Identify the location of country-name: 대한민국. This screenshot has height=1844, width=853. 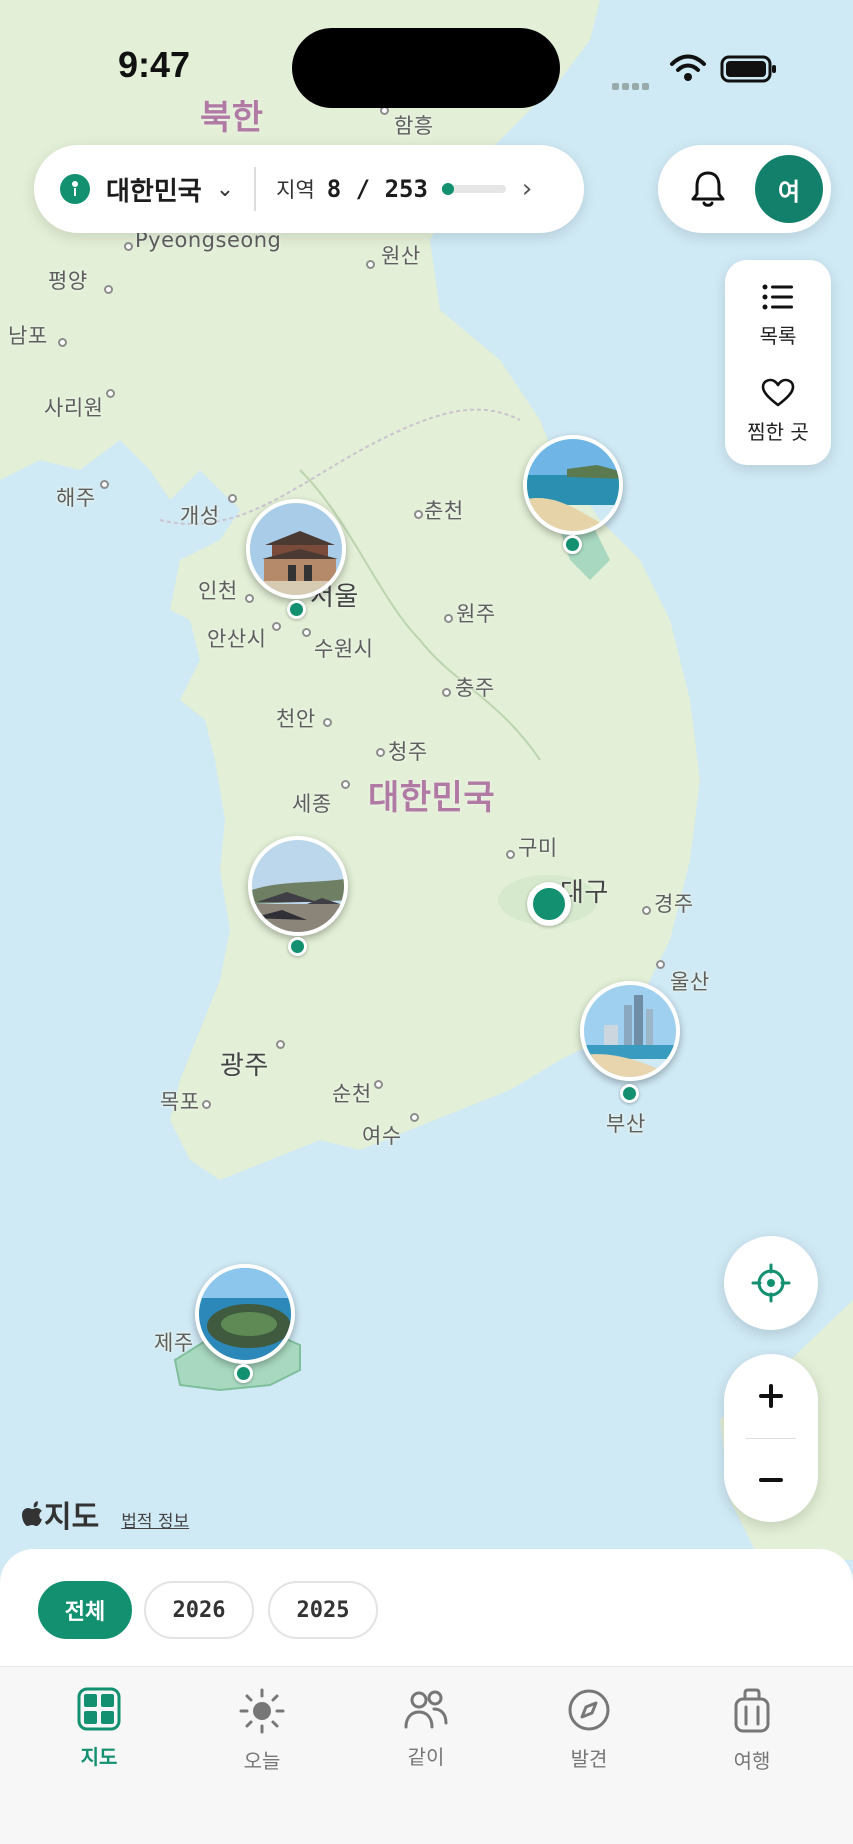
(154, 189).